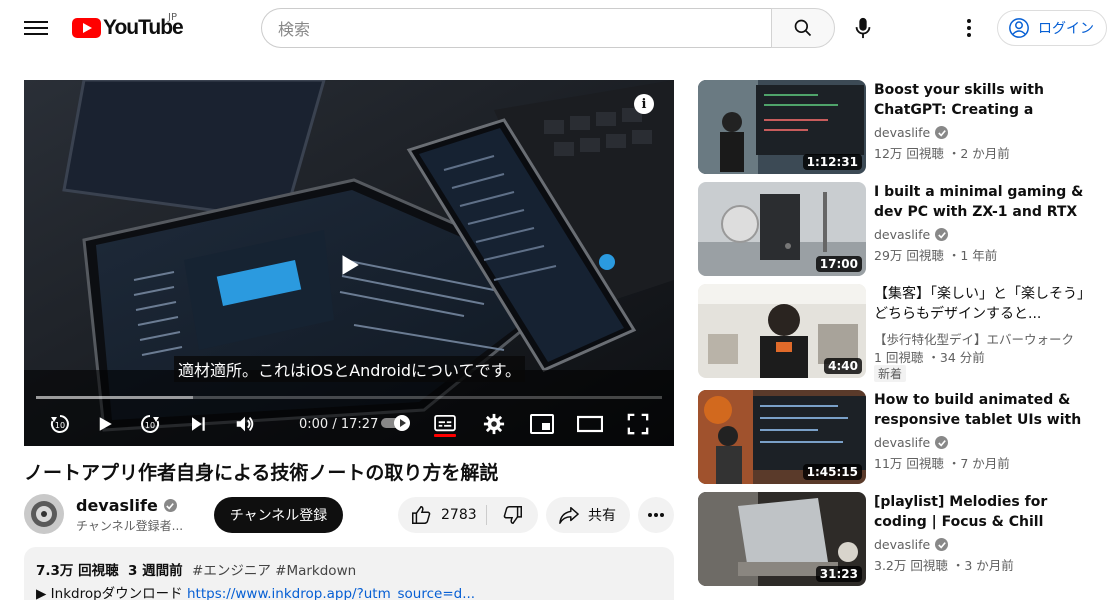 This screenshot has height=600, width=1109. I want to click on login-button: ログイン, so click(1052, 28).